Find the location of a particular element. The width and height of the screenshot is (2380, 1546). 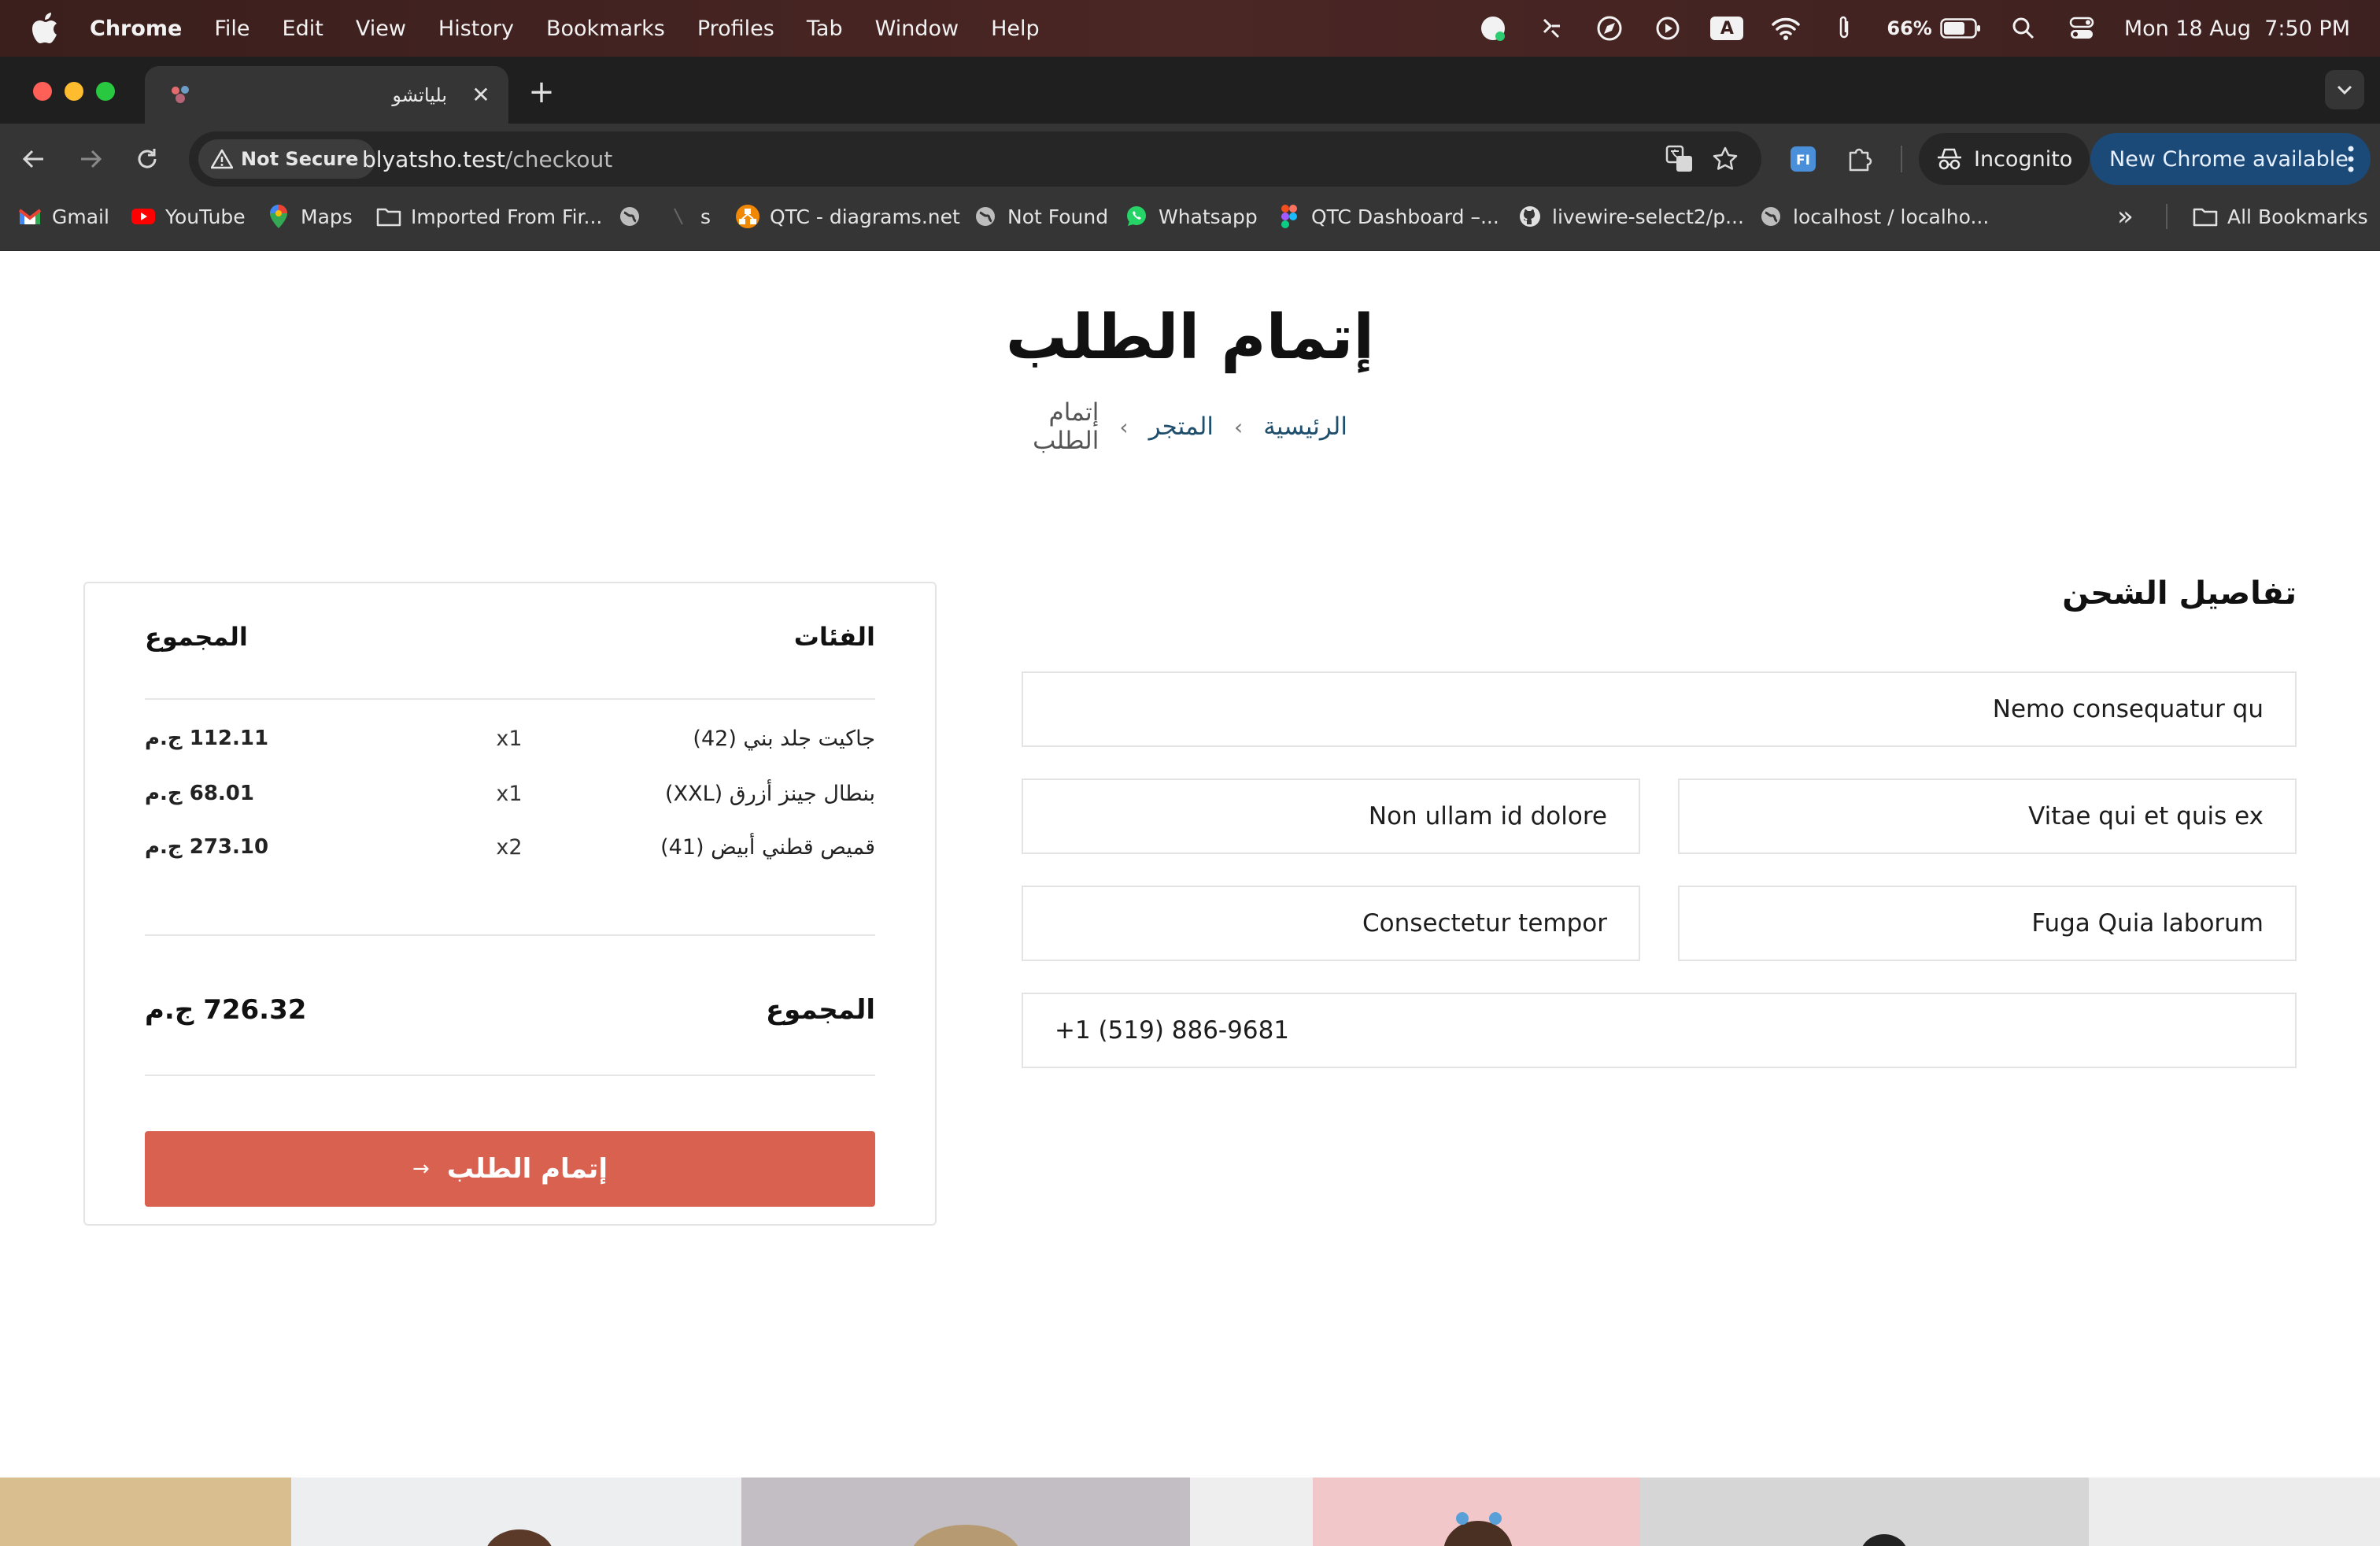

phone-field is located at coordinates (1659, 1030).